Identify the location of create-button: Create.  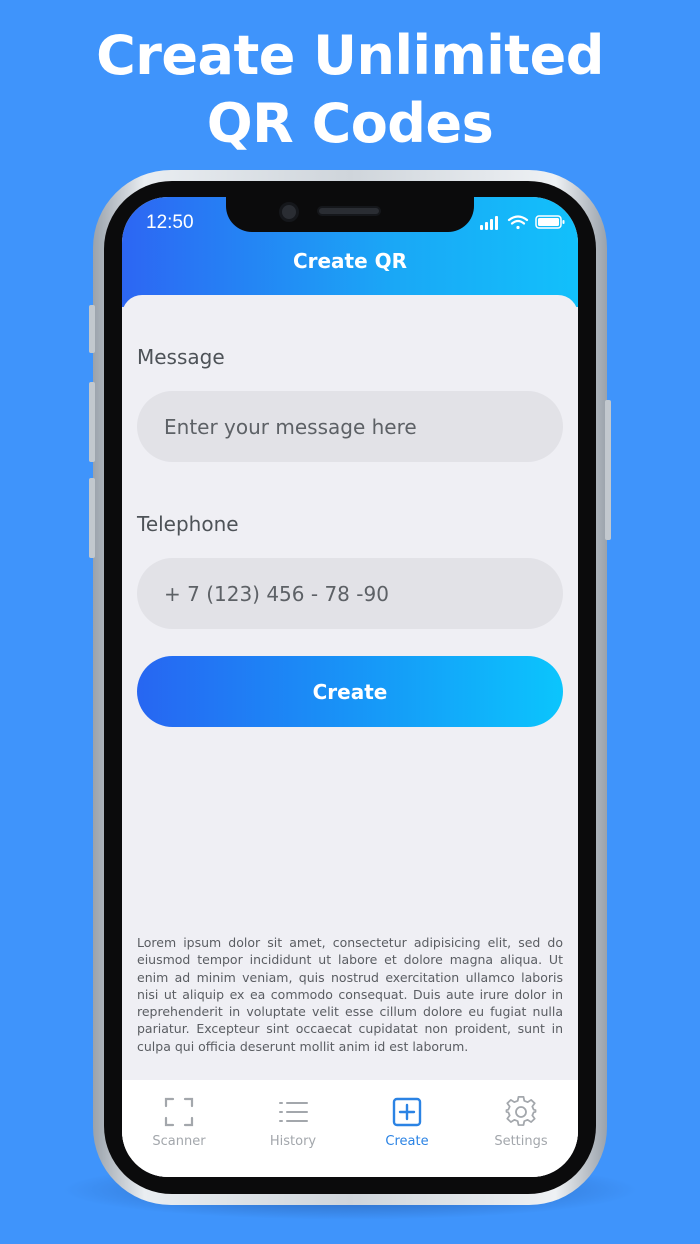
(350, 691).